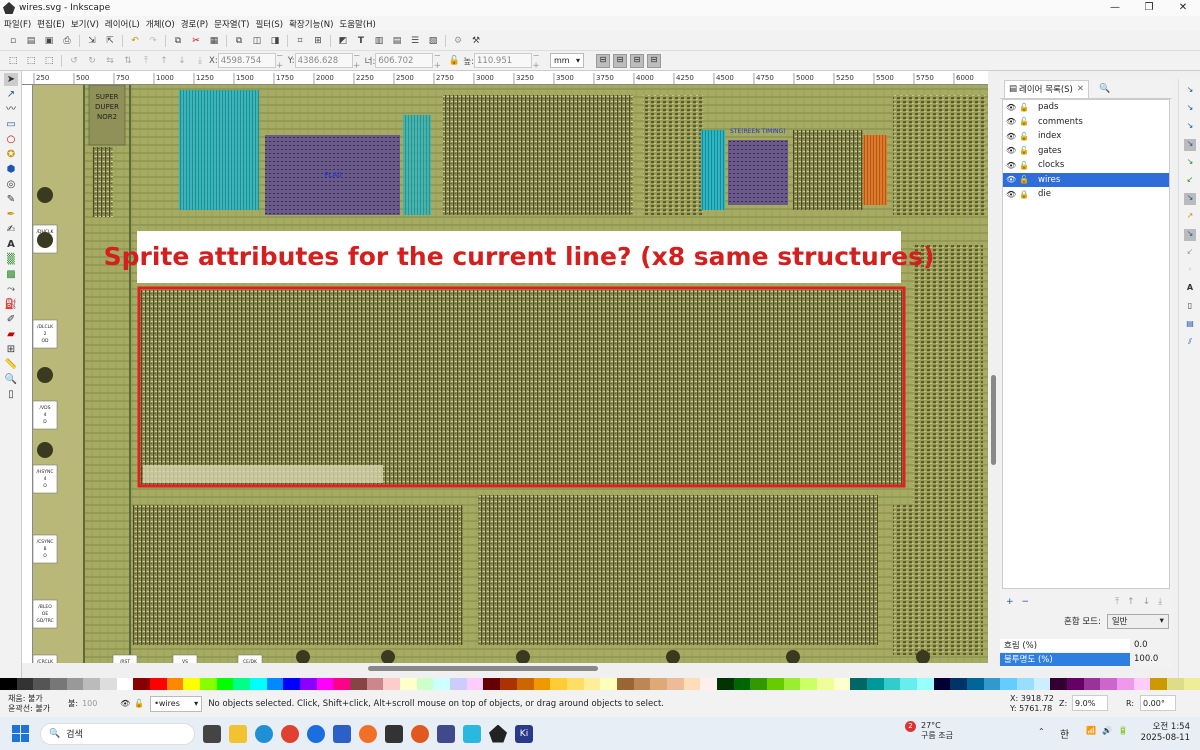  Describe the element at coordinates (1137, 621) in the screenshot. I see `blend-mode-select: 일반 ▾` at that location.